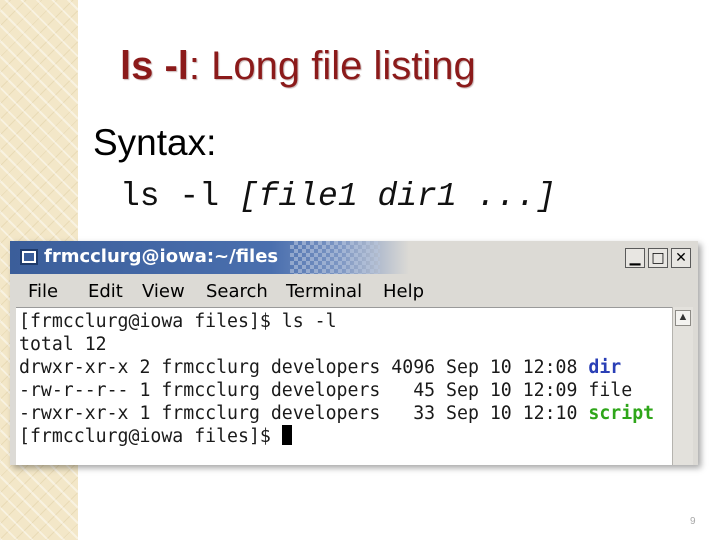 The width and height of the screenshot is (720, 540). I want to click on terminal-line-prompt-current: [frmcclurg@iowa files]$, so click(155, 436).